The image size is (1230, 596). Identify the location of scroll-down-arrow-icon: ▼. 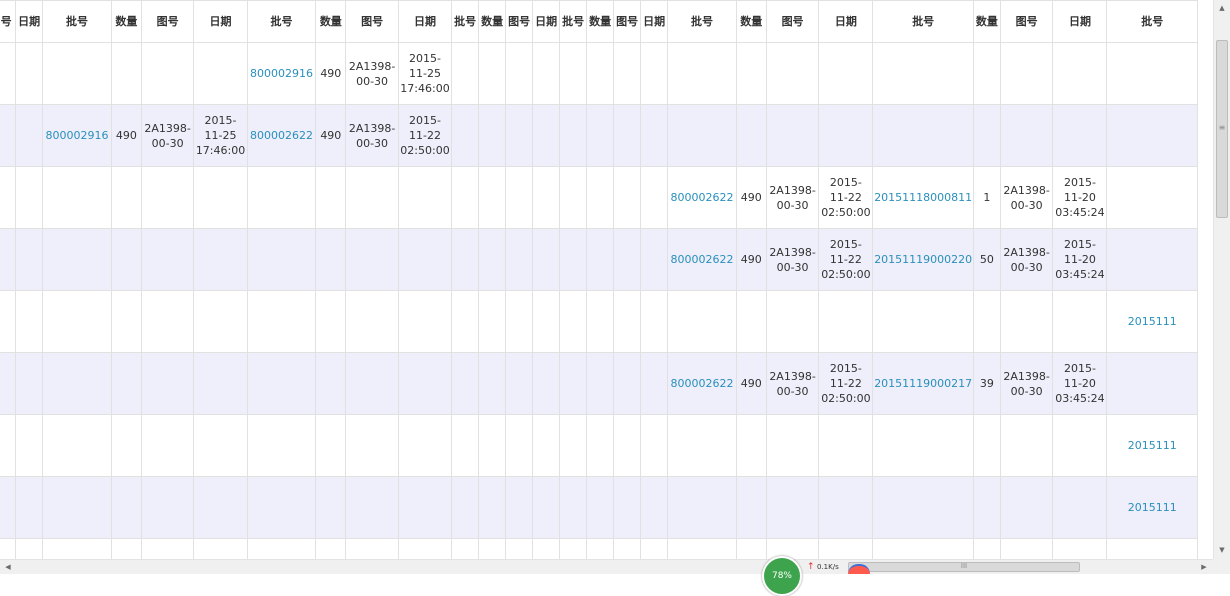
(1222, 550).